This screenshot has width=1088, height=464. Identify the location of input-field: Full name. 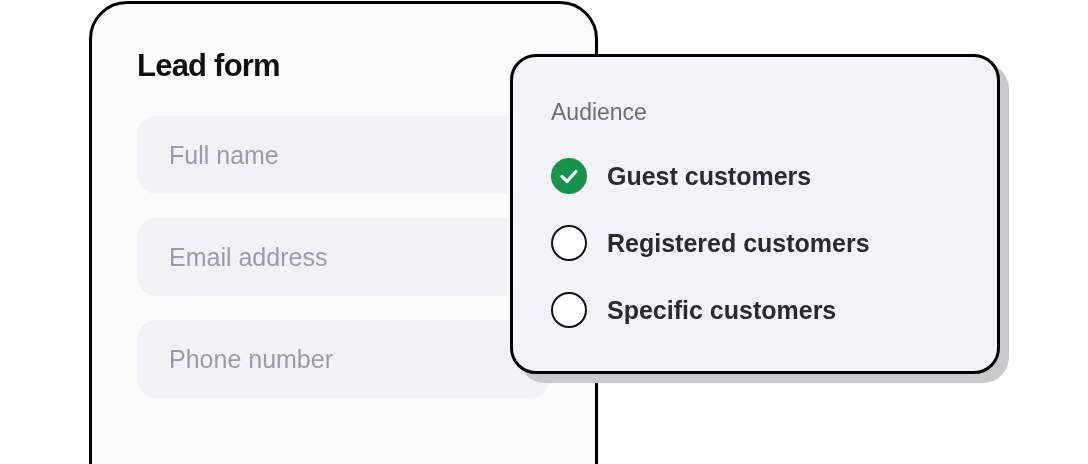
(323, 155).